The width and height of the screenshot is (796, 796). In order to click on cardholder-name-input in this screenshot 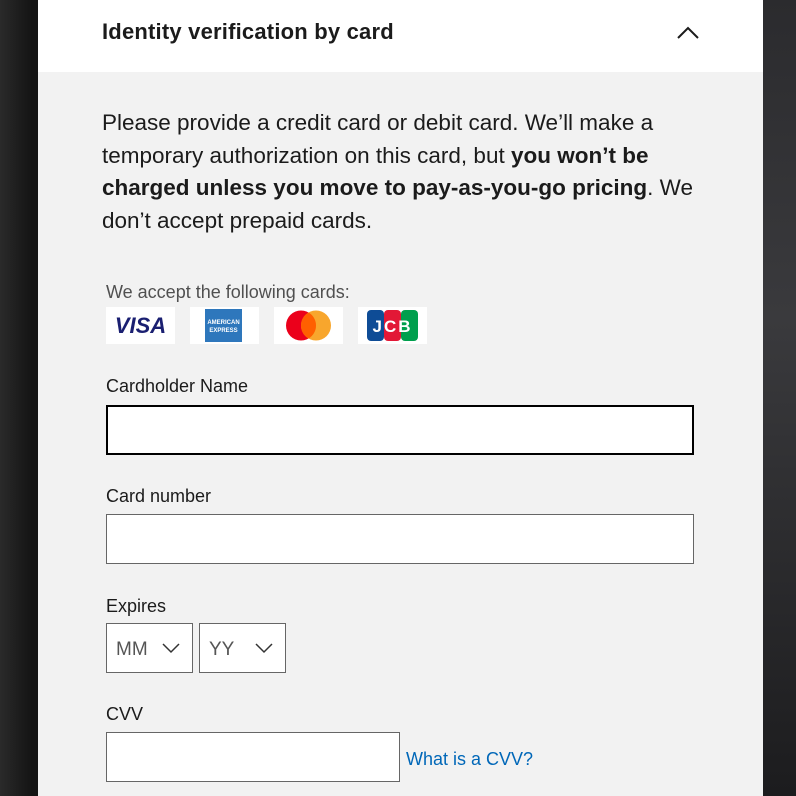, I will do `click(400, 430)`.